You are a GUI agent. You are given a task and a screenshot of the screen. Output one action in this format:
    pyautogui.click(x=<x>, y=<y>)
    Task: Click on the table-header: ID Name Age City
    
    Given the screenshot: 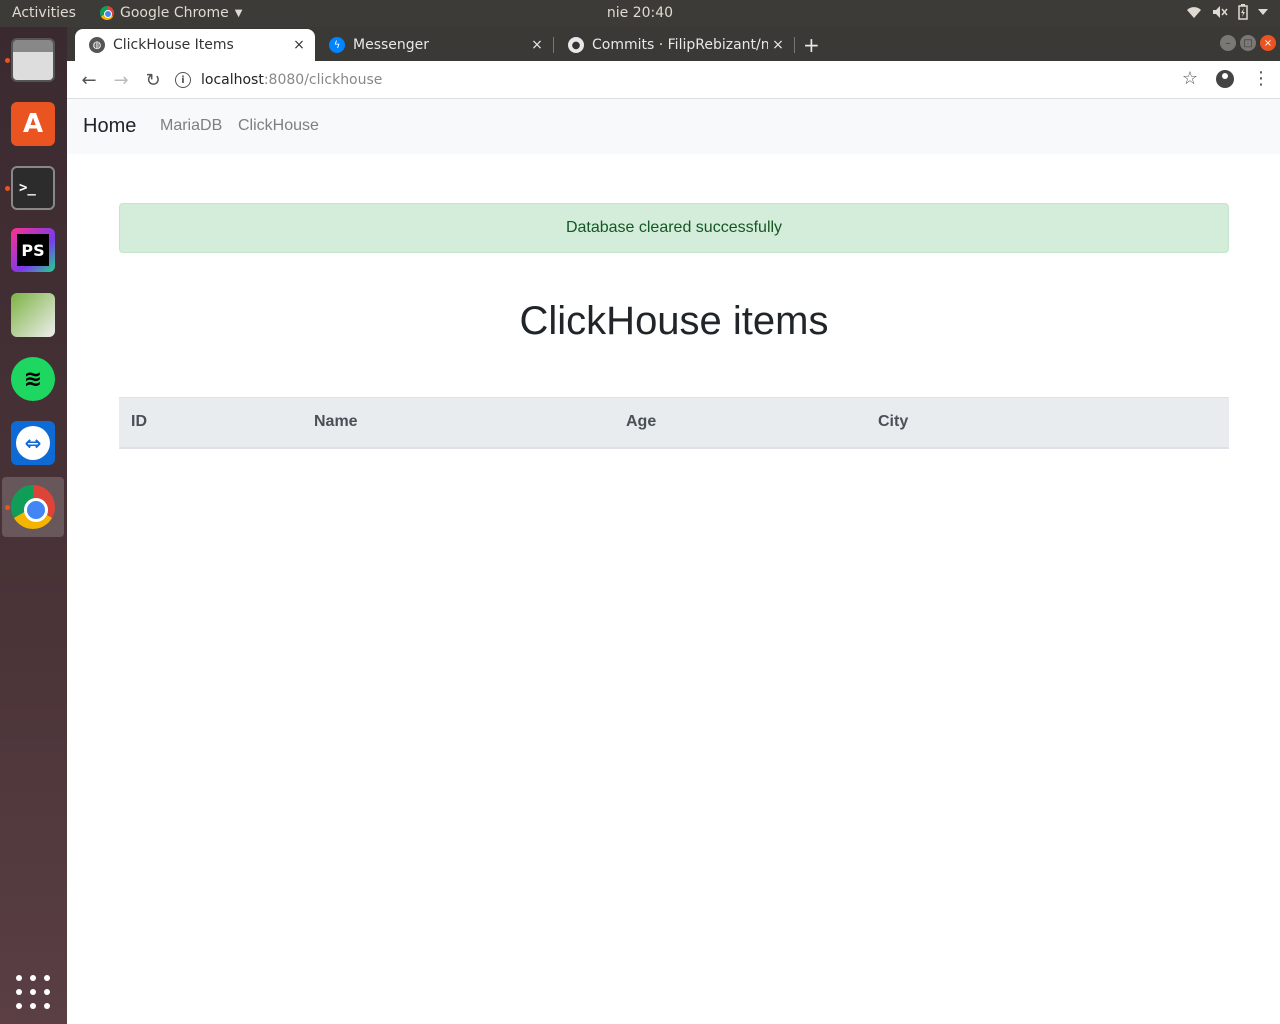 What is the action you would take?
    pyautogui.click(x=674, y=423)
    